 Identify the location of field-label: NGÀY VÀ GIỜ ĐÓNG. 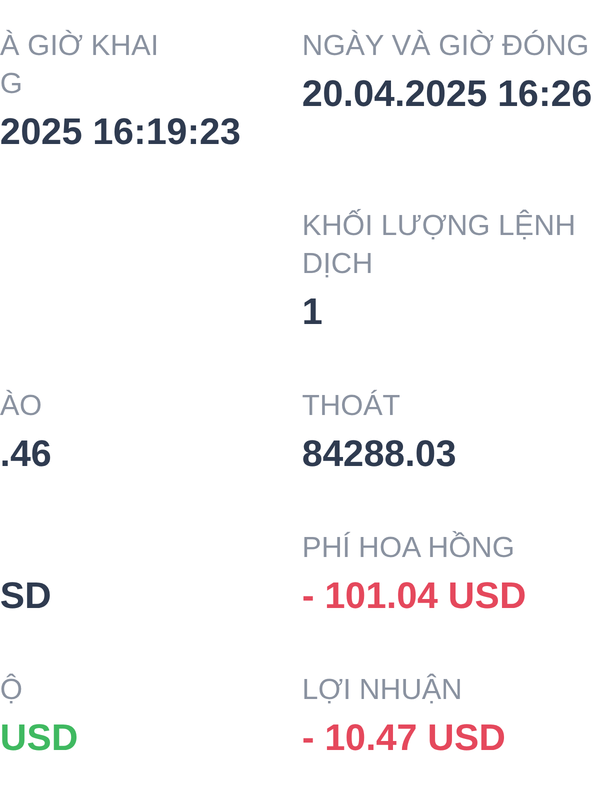
(445, 46).